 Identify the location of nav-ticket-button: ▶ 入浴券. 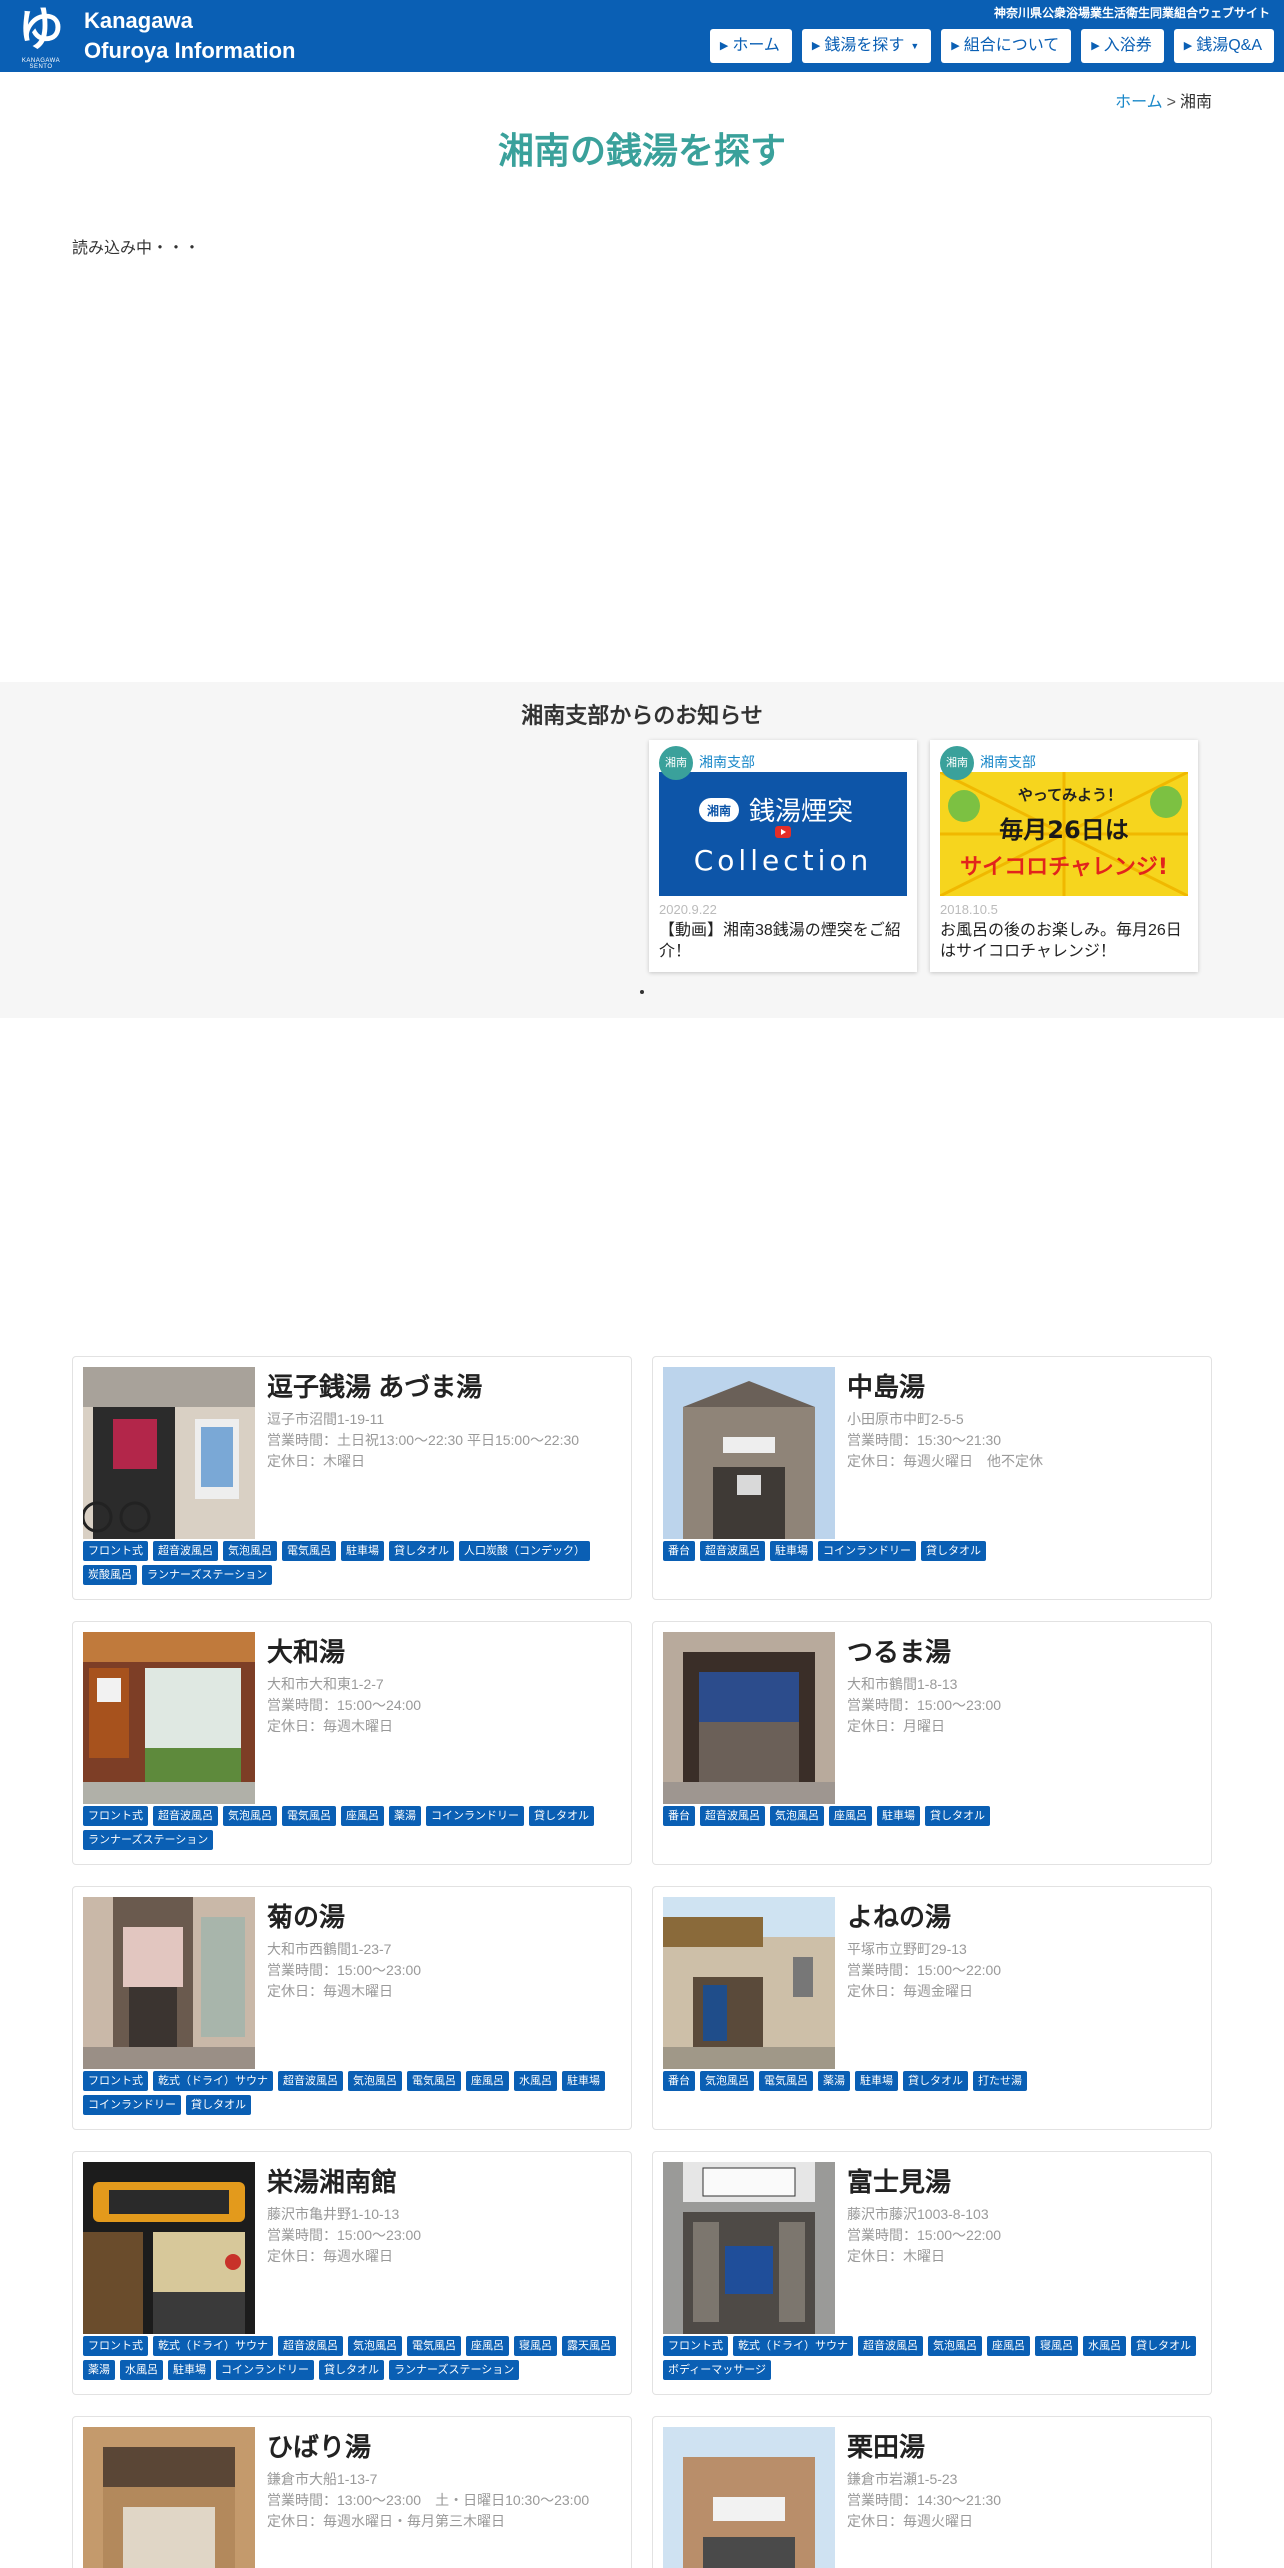
(1122, 46).